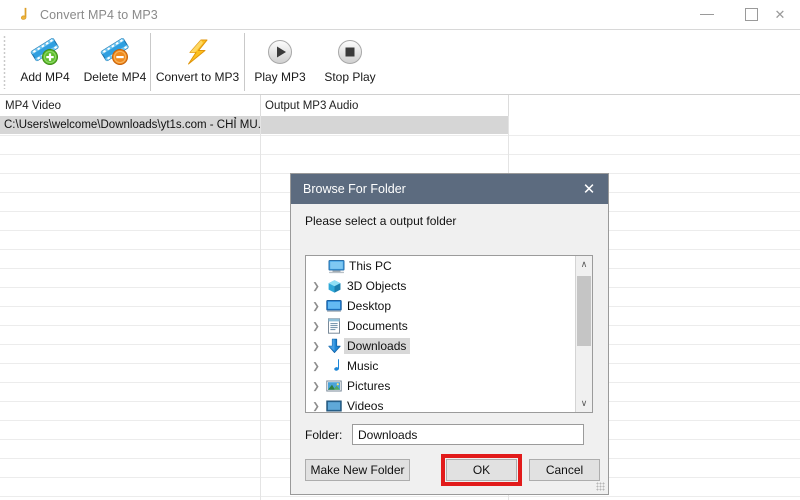  Describe the element at coordinates (441, 346) in the screenshot. I see `tree-item-downloads: ❯ Downloads` at that location.